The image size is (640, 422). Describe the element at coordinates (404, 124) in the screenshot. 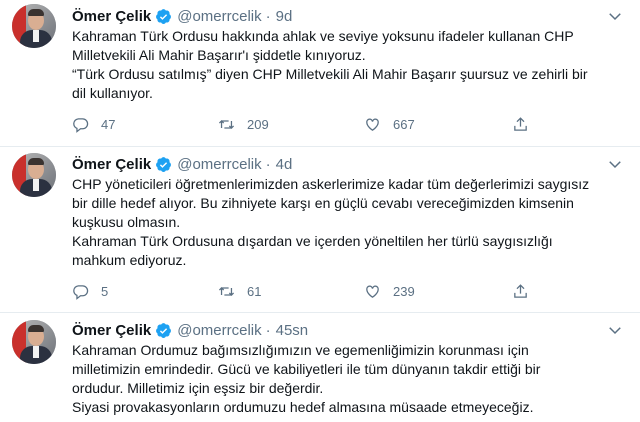

I see `like-count: 667` at that location.